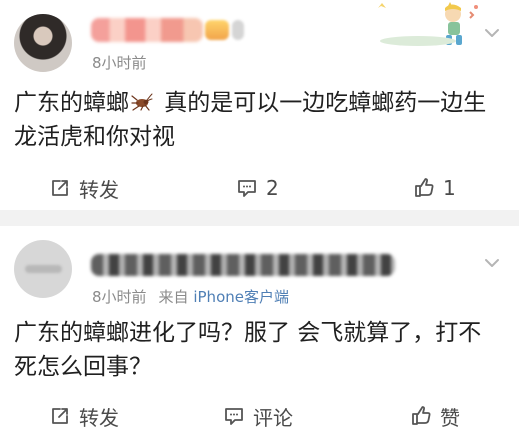  Describe the element at coordinates (248, 350) in the screenshot. I see `post-text: 广东的蟑螂进化了吗？服了 会飞就算了，打不死怎么回事？` at that location.